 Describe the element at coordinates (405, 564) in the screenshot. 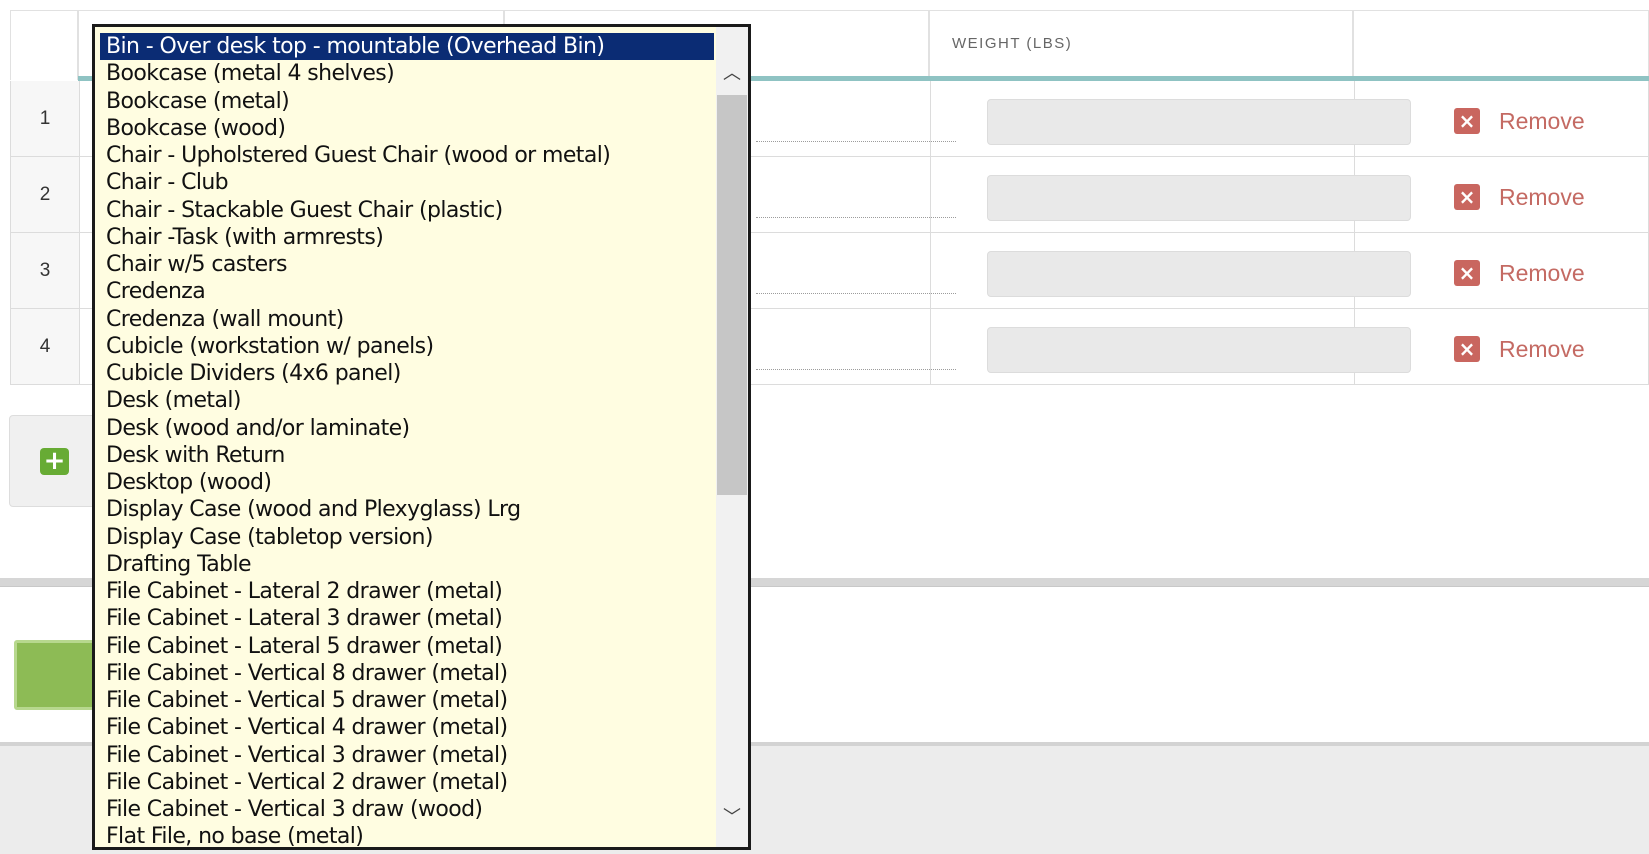

I see `dropdown-option: Drafting Table` at that location.